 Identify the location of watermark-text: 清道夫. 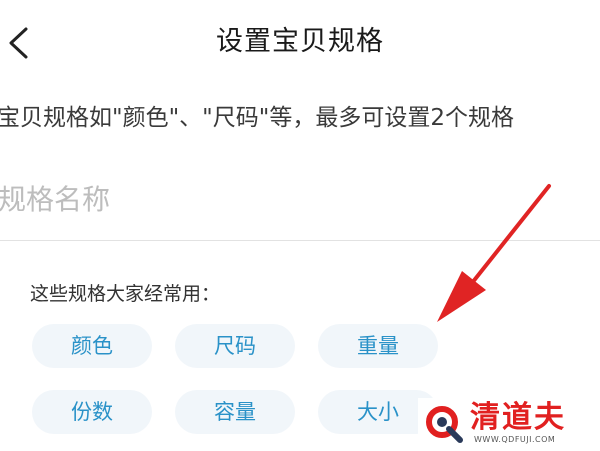
(518, 417).